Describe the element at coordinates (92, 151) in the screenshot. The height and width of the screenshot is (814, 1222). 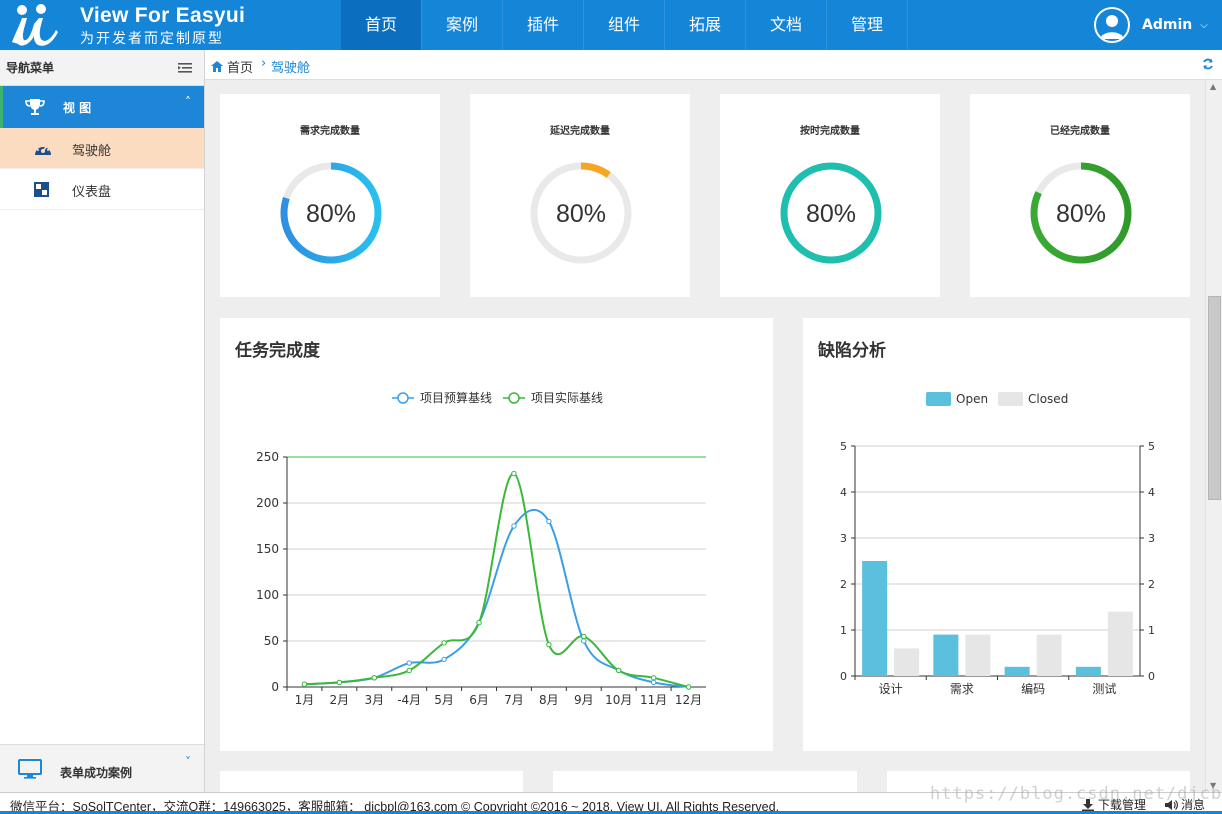
I see `sidebar-item-label: 驾驶舱` at that location.